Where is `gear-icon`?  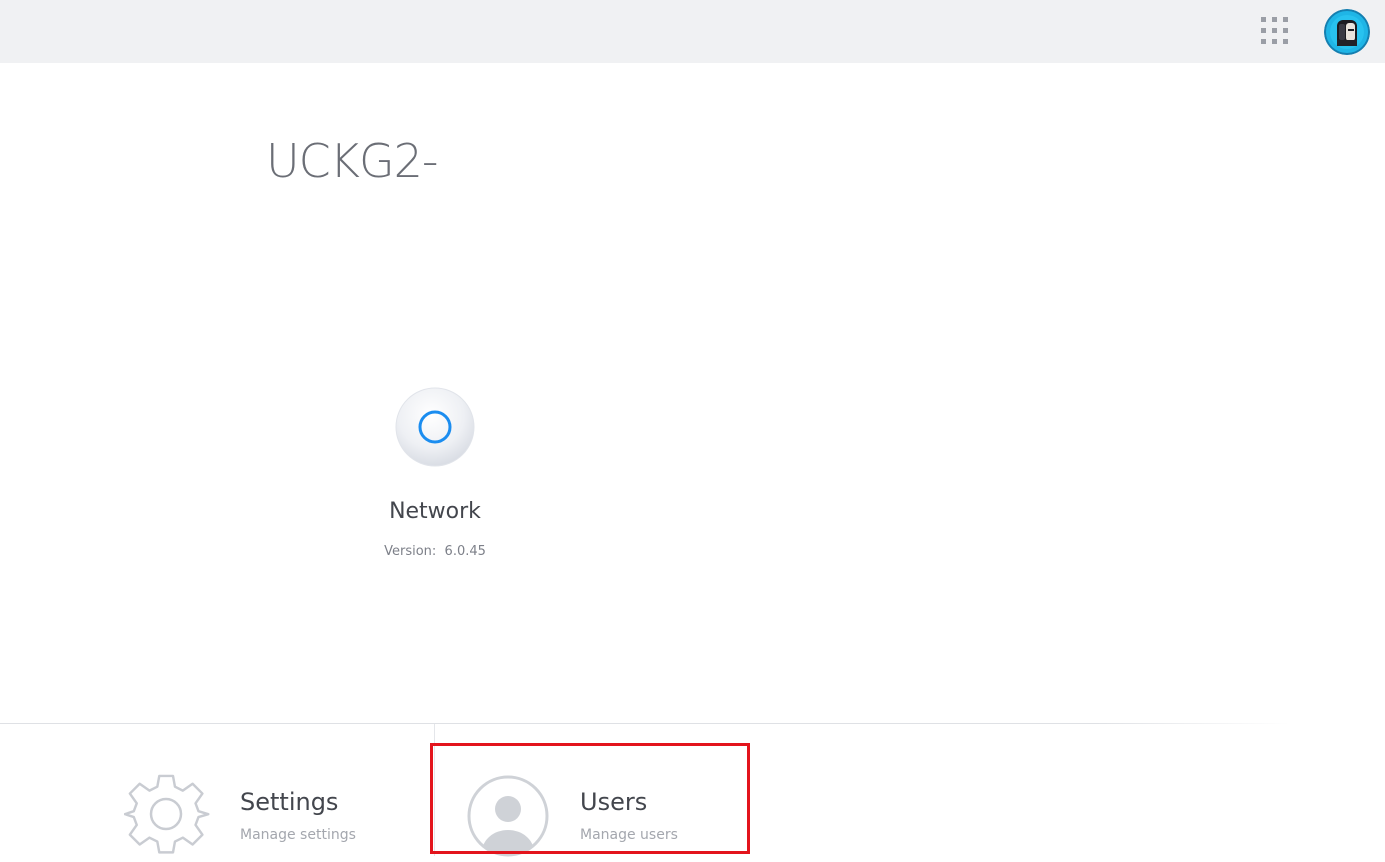
gear-icon is located at coordinates (166, 815).